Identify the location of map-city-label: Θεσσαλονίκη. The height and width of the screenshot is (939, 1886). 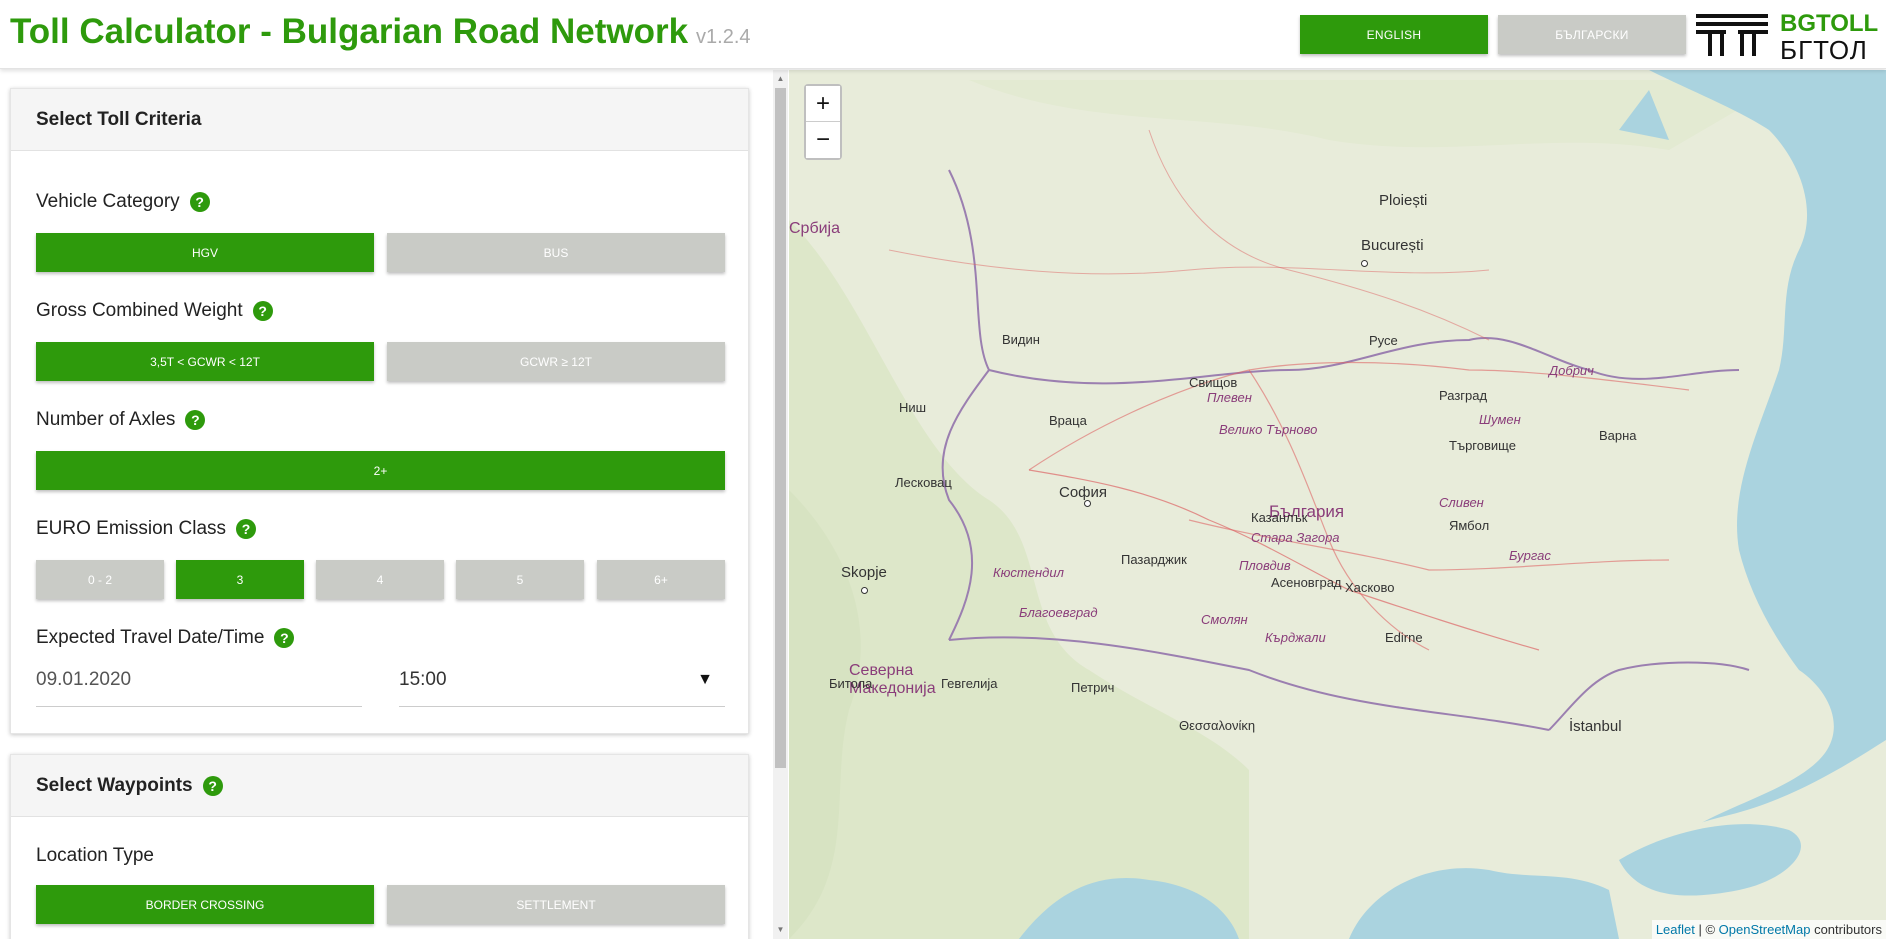
(1217, 725).